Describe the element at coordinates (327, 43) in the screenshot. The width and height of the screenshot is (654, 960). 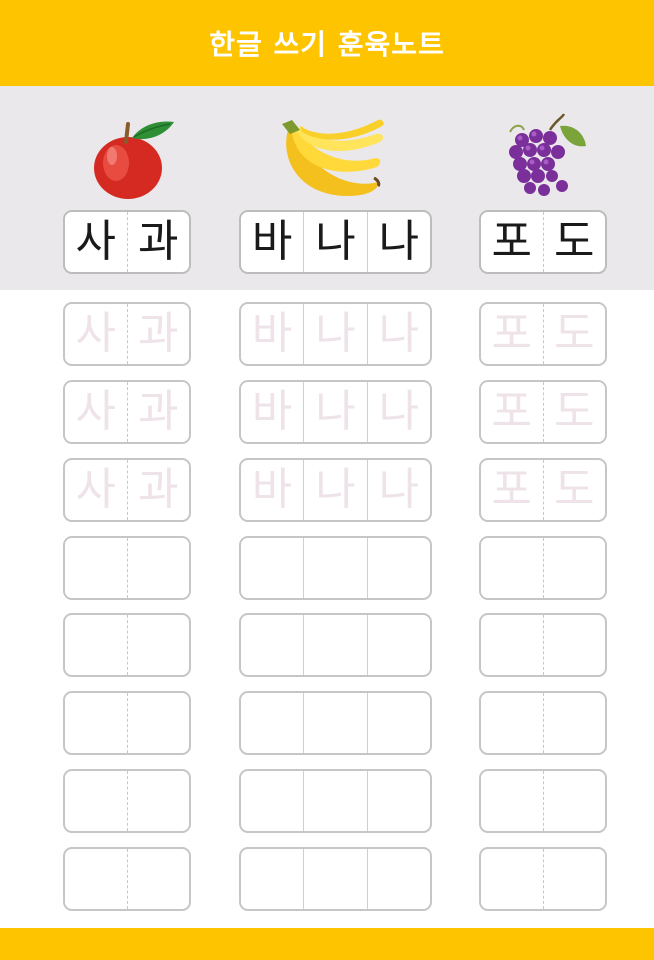
I see `header-bar: 한글 쓰기 훈육노트` at that location.